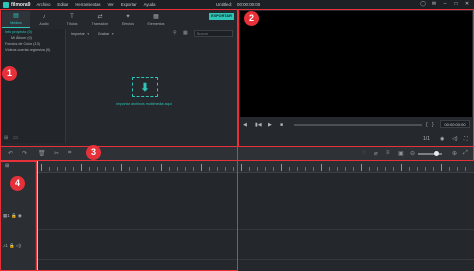 Image resolution: width=474 pixels, height=271 pixels. Describe the element at coordinates (426, 139) in the screenshot. I see `zoom-ratio: 1/1` at that location.